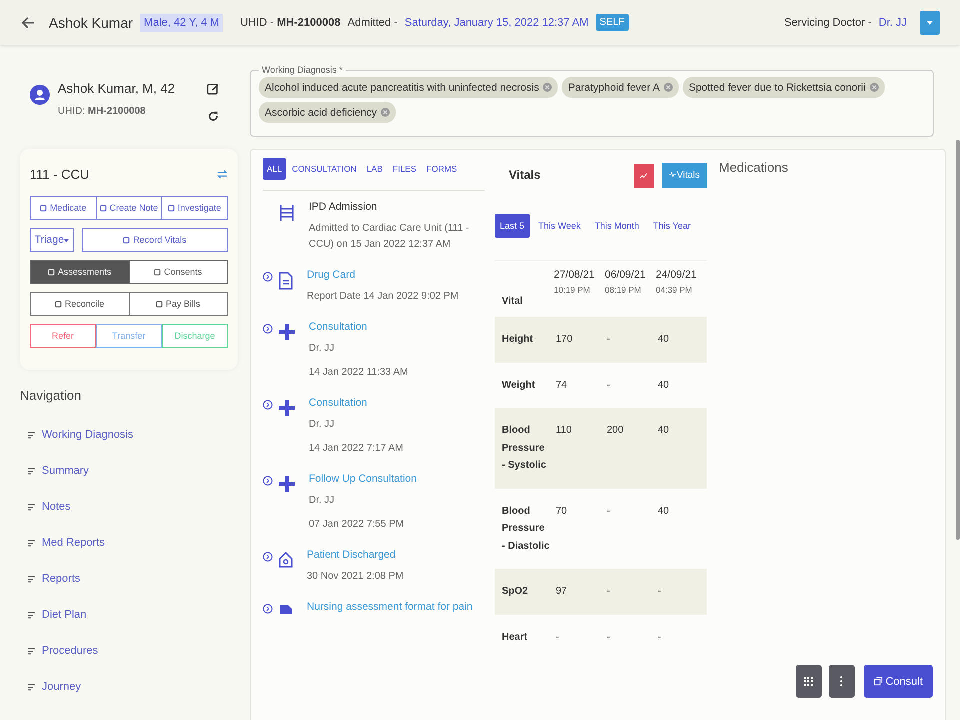 This screenshot has width=960, height=720. I want to click on table-cell: 97, so click(579, 591).